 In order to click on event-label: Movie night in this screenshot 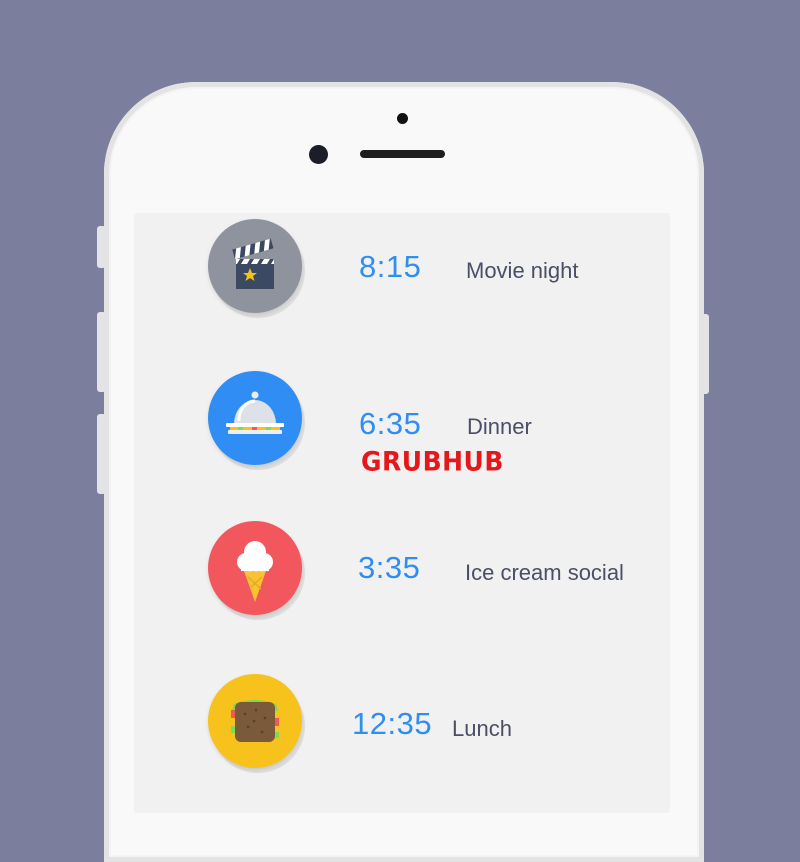, I will do `click(522, 270)`.